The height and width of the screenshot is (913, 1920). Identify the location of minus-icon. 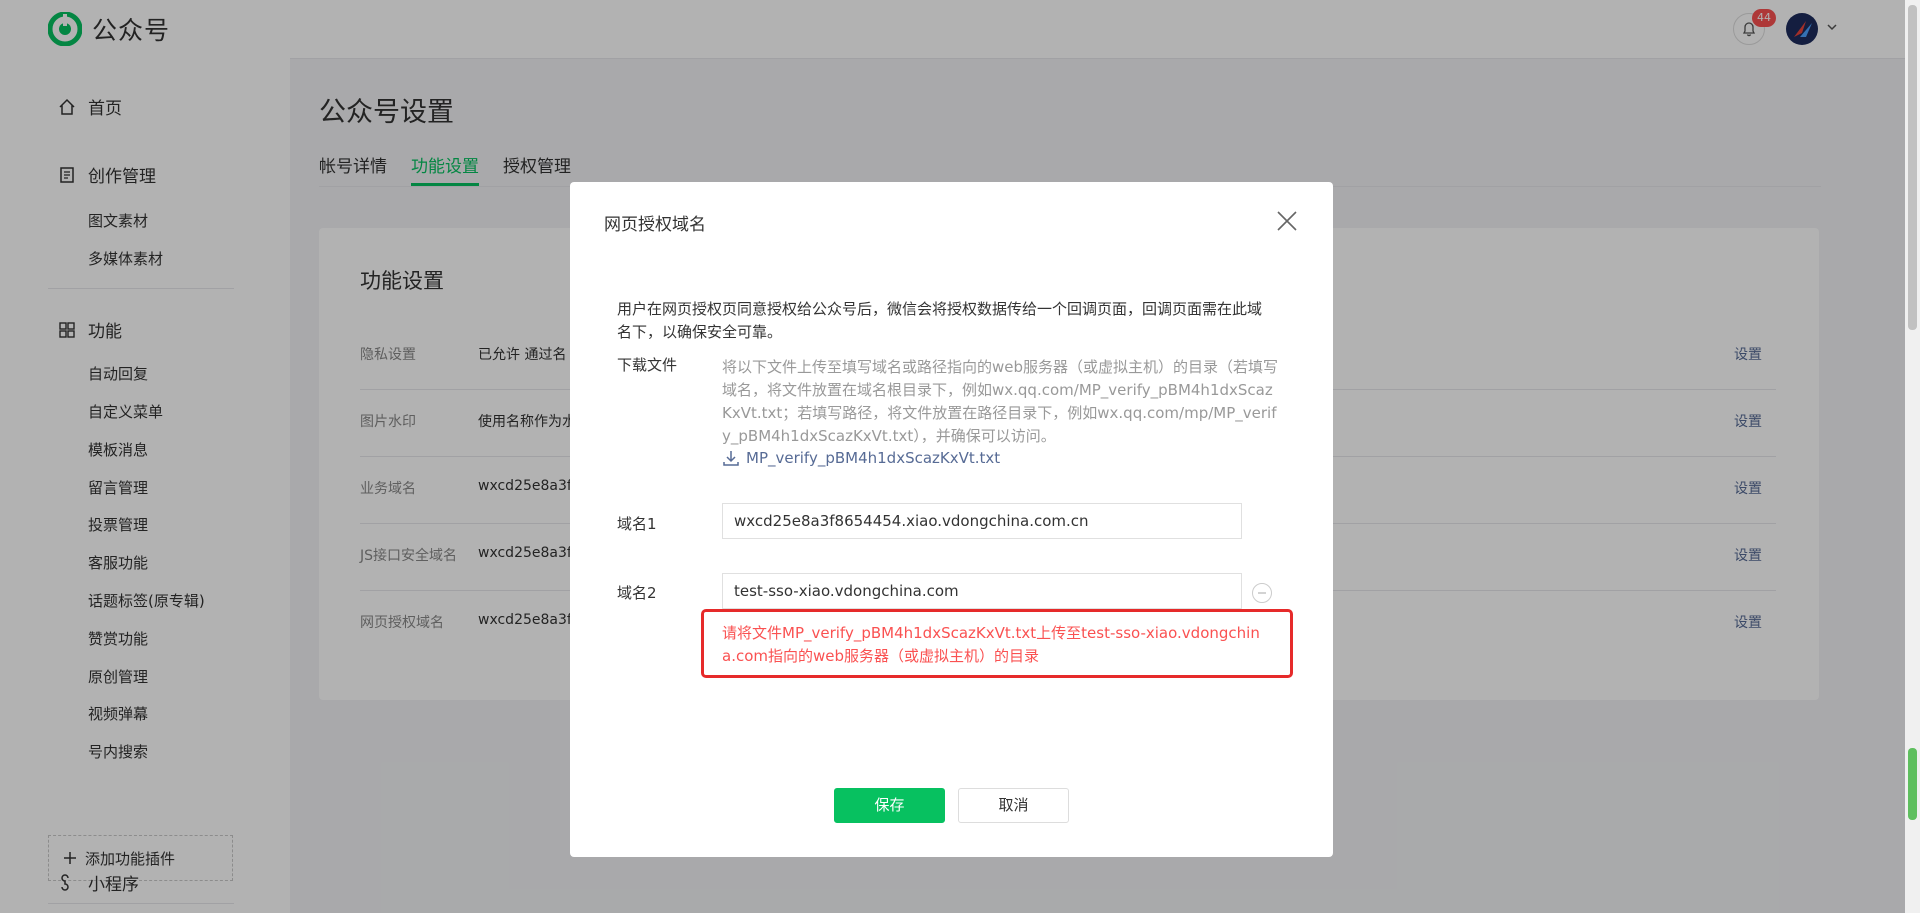
(1262, 593).